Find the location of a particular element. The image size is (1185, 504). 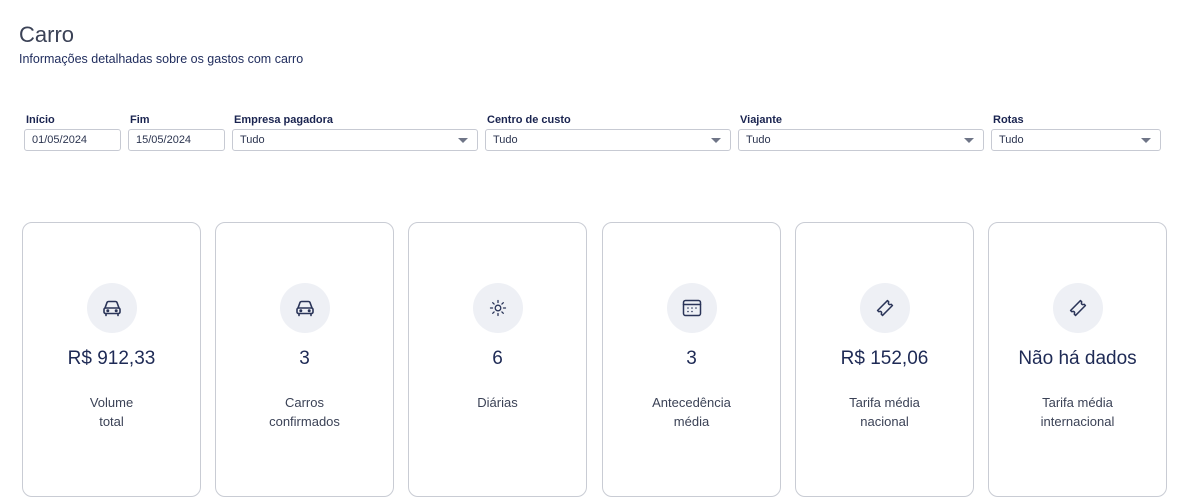

card-value: R$ 912,33 is located at coordinates (111, 358).